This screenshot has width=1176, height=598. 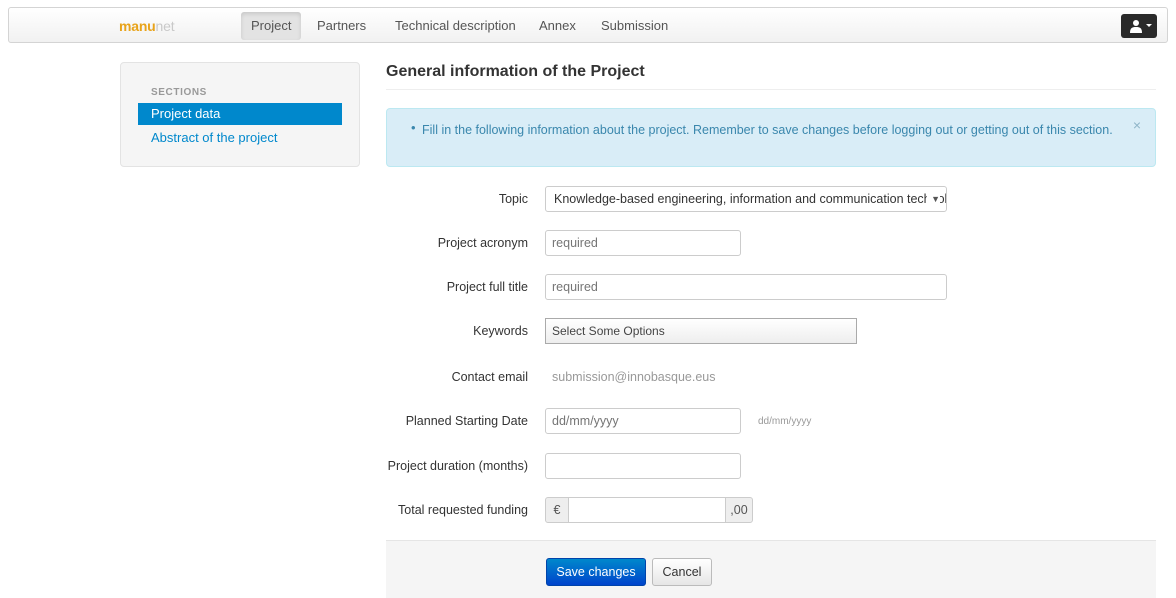 What do you see at coordinates (240, 138) in the screenshot?
I see `sidebar-item-abstract: Abstract of the project` at bounding box center [240, 138].